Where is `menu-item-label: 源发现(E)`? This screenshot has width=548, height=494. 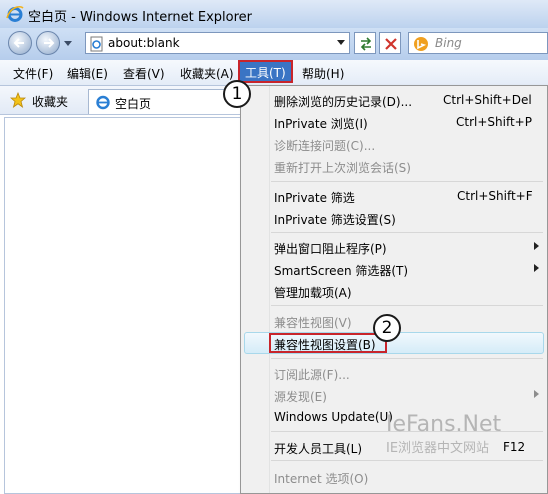 menu-item-label: 源发现(E) is located at coordinates (300, 397).